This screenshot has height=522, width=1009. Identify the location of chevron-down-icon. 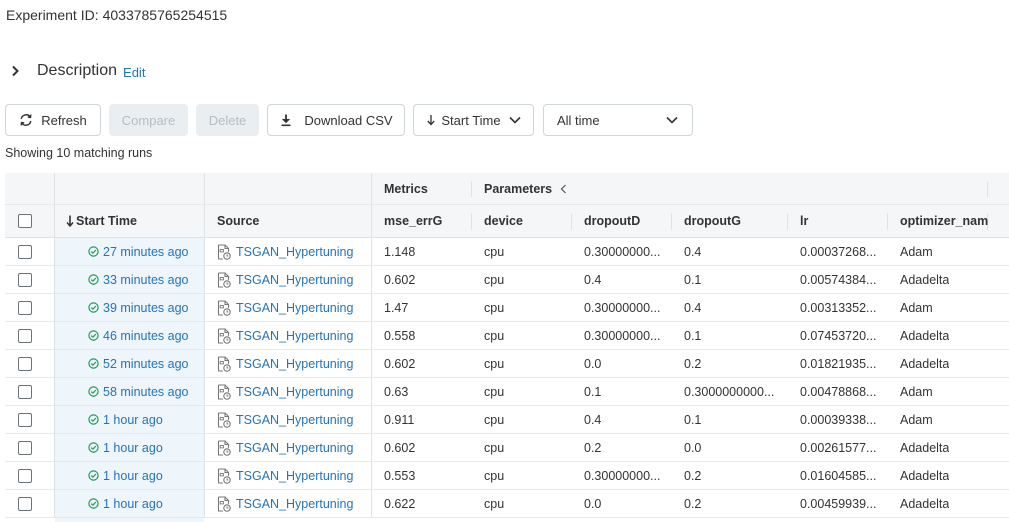
(515, 120).